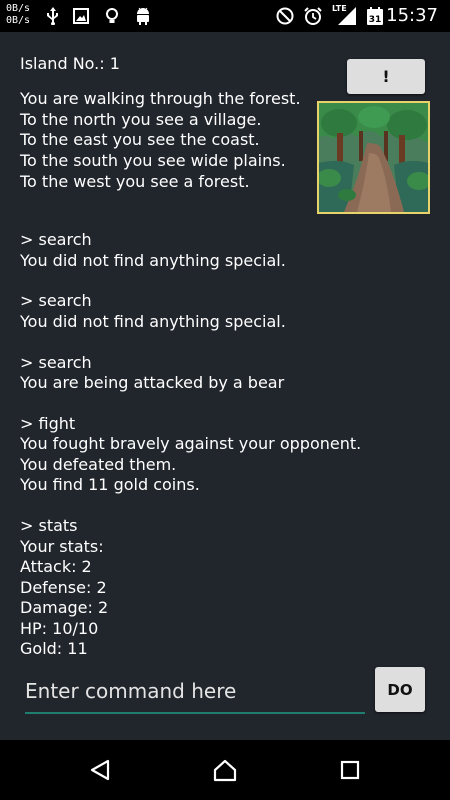 The width and height of the screenshot is (450, 800). Describe the element at coordinates (98, 464) in the screenshot. I see `log-line: You defeated them.` at that location.